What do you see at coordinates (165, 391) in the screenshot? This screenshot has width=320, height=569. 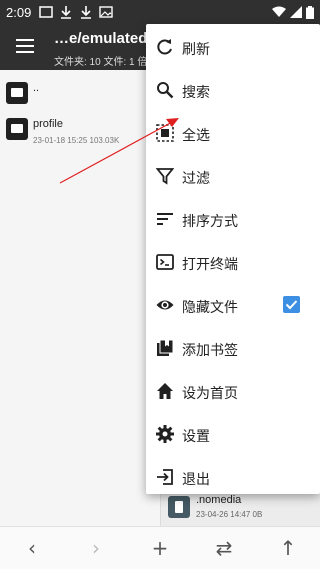 I see `home-icon` at bounding box center [165, 391].